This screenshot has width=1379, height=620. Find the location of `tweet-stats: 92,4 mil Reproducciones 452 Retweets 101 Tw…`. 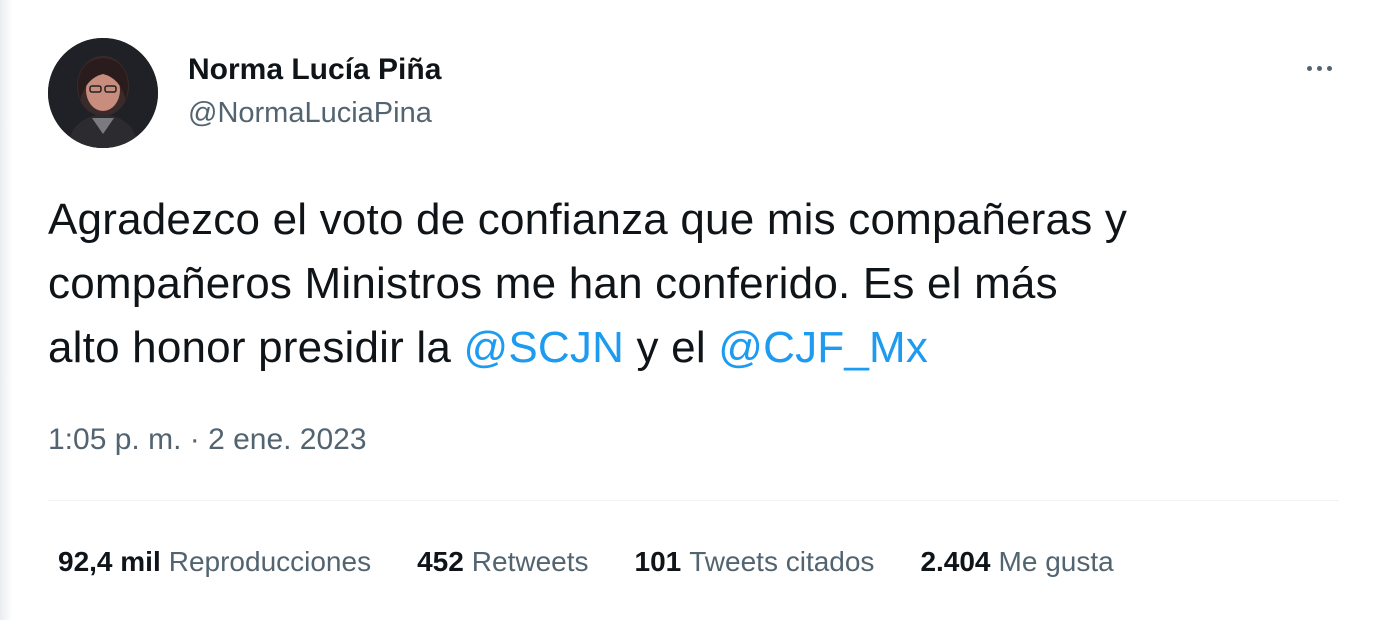

tweet-stats: 92,4 mil Reproducciones 452 Retweets 101 Tw… is located at coordinates (609, 562).